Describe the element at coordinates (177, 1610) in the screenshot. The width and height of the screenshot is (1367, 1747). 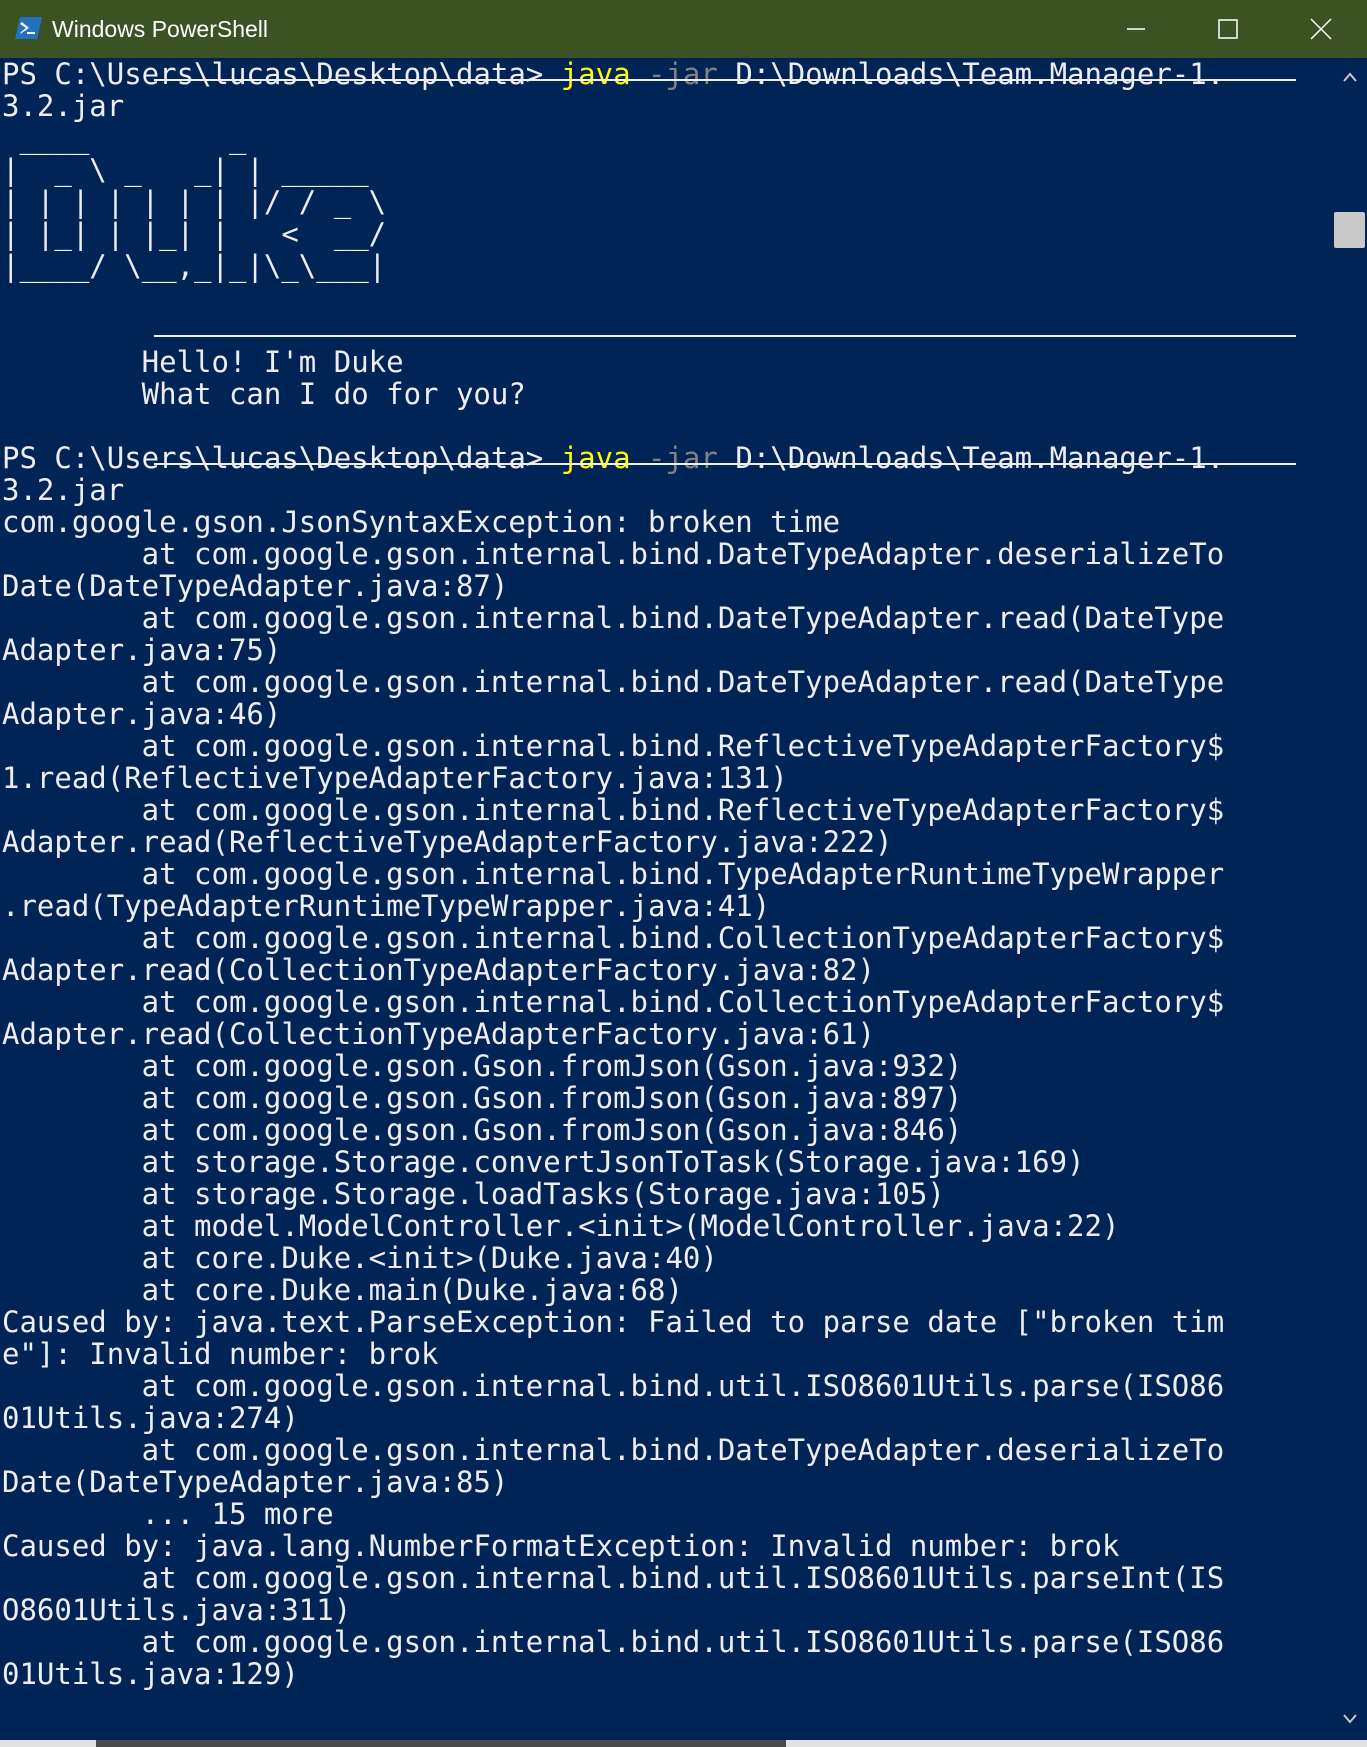
I see `console-text: O8601Utils.java:311)` at that location.